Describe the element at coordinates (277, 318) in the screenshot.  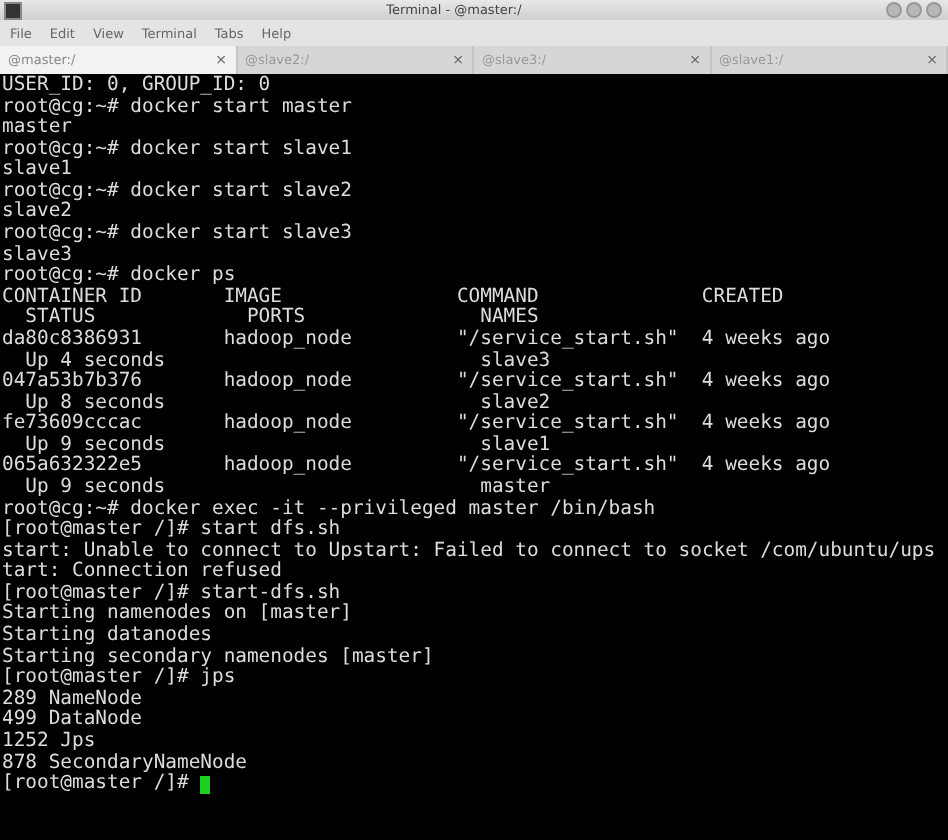
I see `table-cell-text: PORTS` at that location.